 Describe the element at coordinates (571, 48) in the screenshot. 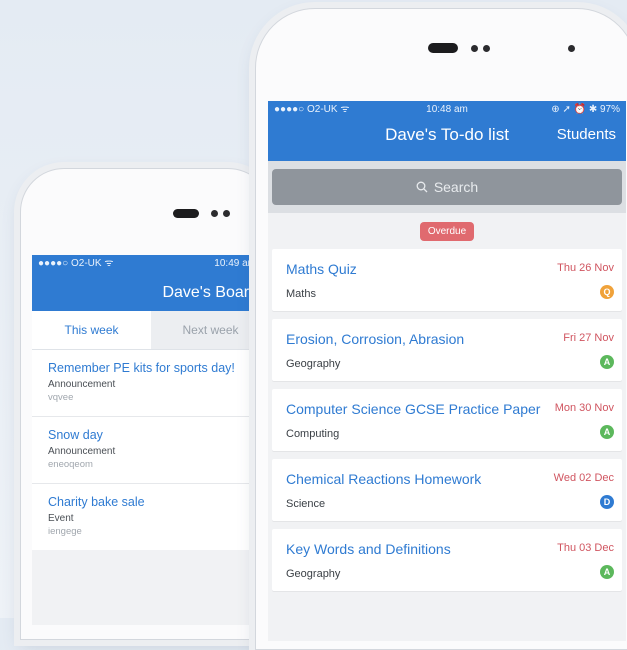

I see `front-camera` at that location.